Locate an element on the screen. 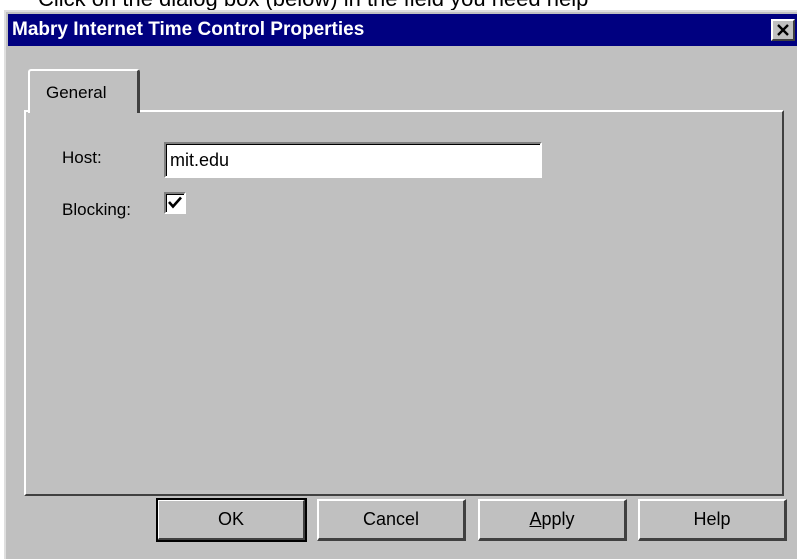  ok-button: OK is located at coordinates (231, 520).